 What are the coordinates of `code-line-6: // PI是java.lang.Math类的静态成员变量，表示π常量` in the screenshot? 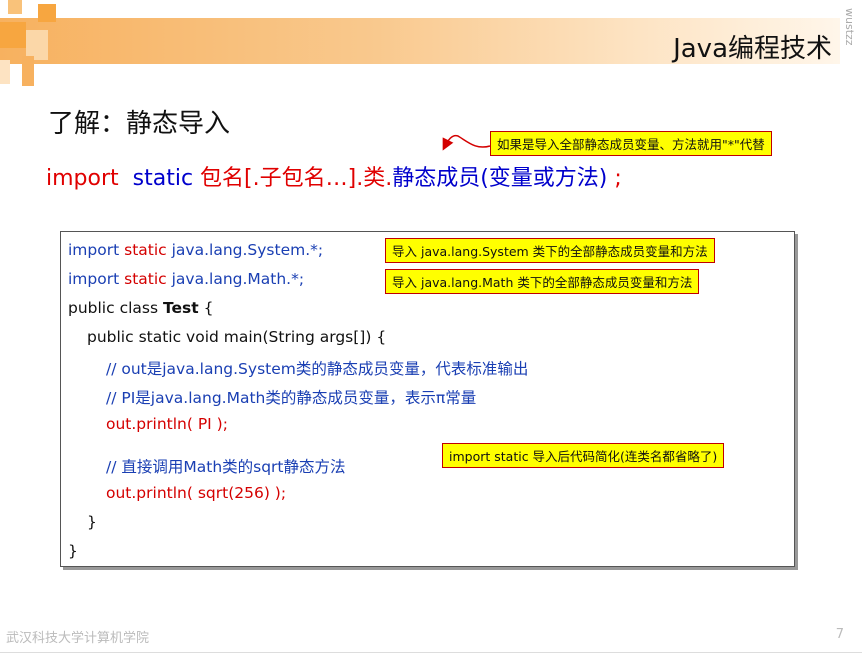 It's located at (291, 398).